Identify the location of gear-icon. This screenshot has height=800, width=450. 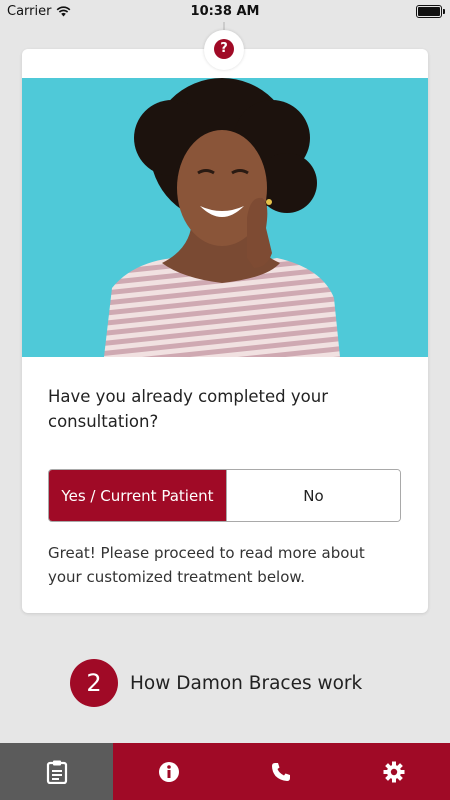
(393, 771).